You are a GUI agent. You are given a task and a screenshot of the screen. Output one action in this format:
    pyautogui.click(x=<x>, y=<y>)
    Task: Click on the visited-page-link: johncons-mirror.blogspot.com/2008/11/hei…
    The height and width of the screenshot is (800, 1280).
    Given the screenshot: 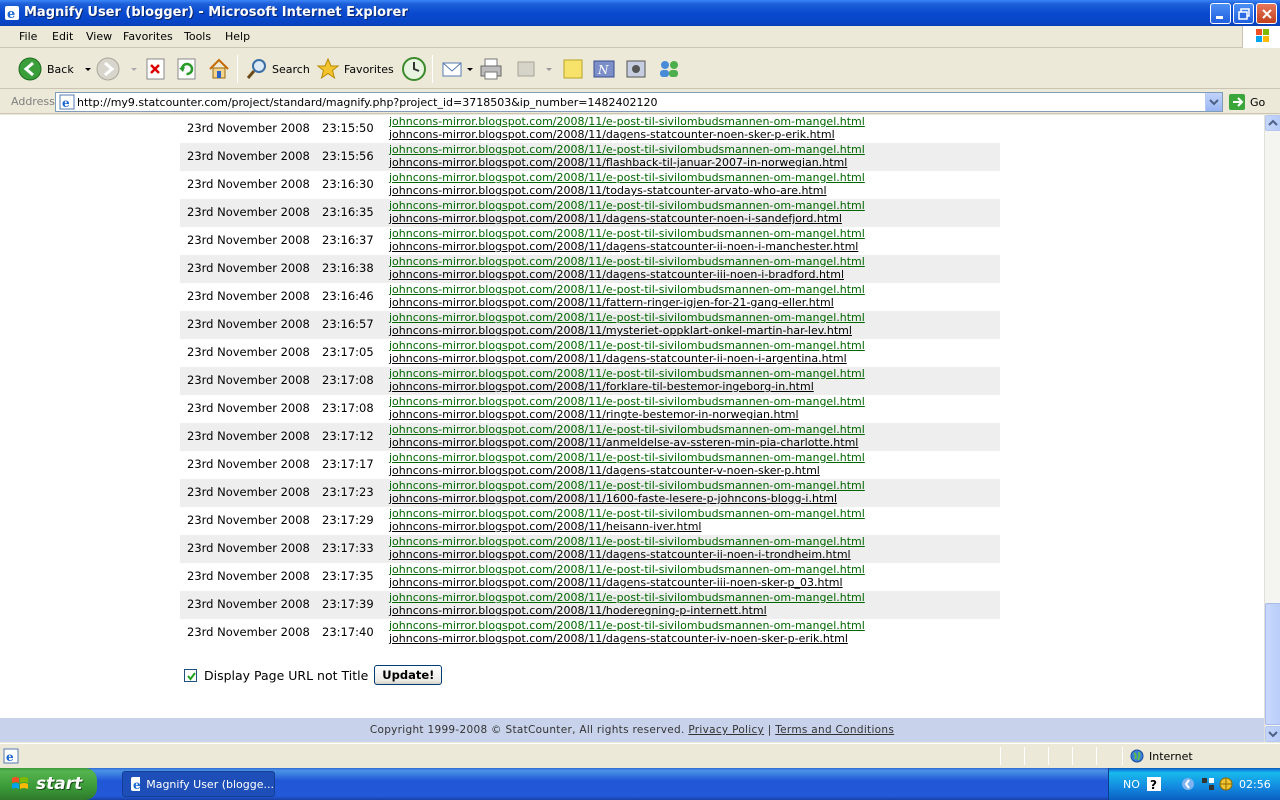 What is the action you would take?
    pyautogui.click(x=545, y=526)
    